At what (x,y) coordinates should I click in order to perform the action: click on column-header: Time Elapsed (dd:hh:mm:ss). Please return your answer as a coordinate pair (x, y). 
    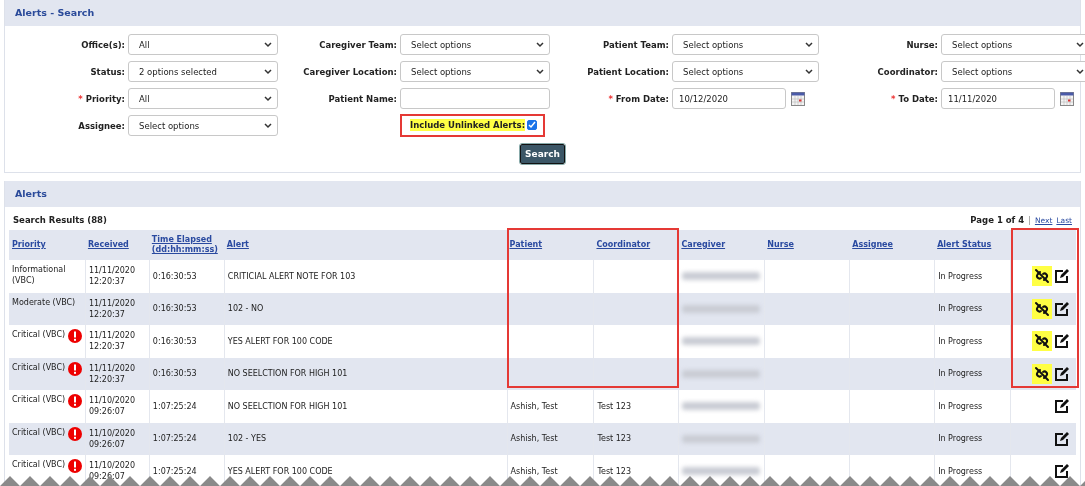
    Looking at the image, I should click on (186, 245).